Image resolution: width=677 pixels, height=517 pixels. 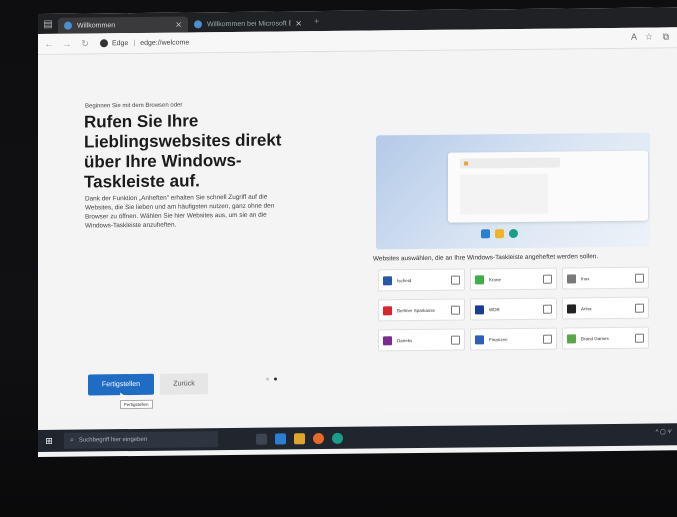 What do you see at coordinates (405, 340) in the screenshot?
I see `site-name: Daneks` at bounding box center [405, 340].